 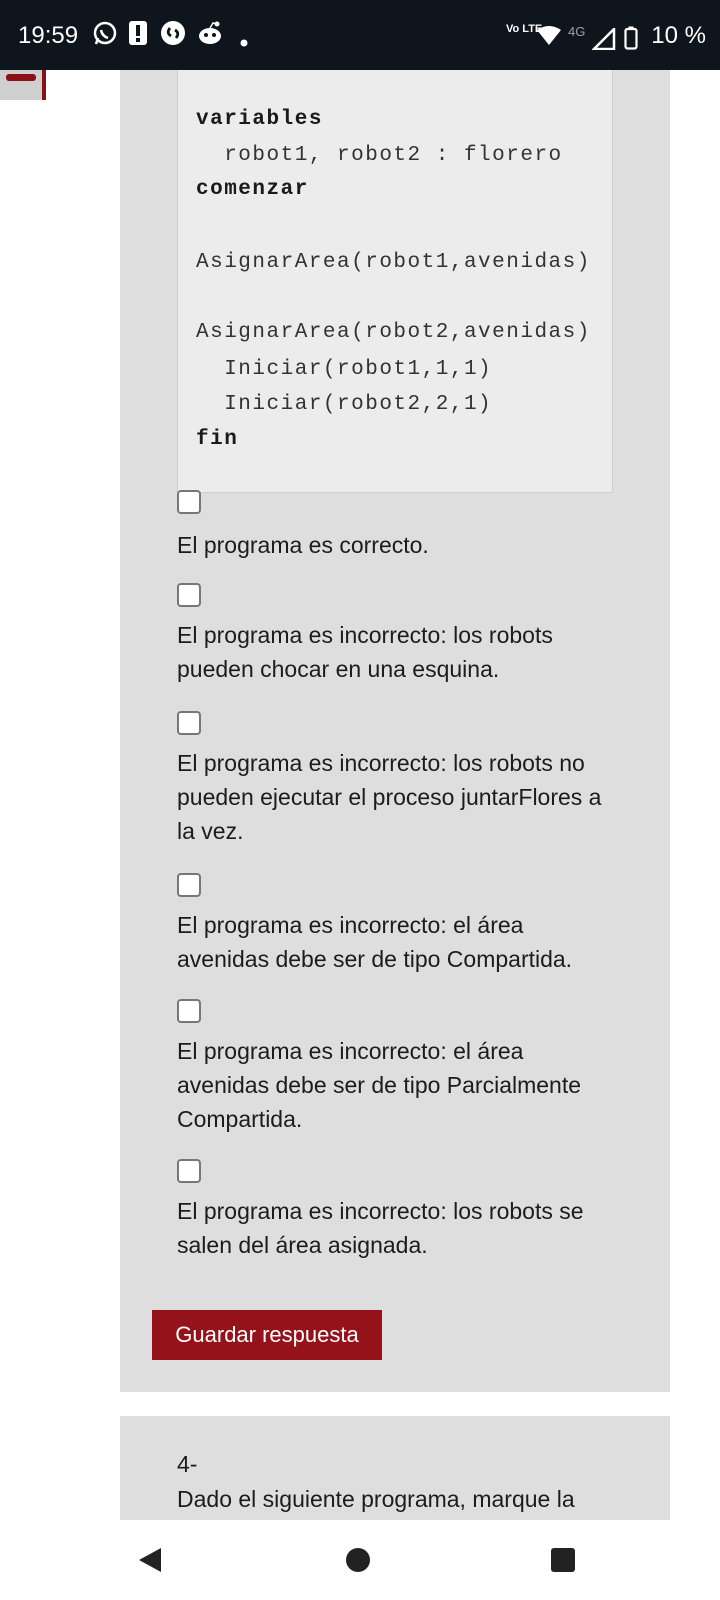 I want to click on home-icon, so click(x=358, y=1562).